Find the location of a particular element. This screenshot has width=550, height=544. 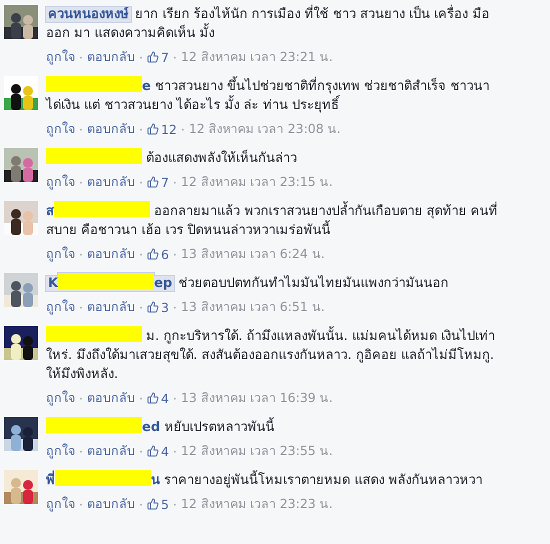

comment-time: 13 สิงหาคม เวลา 6:24 น. is located at coordinates (252, 254).